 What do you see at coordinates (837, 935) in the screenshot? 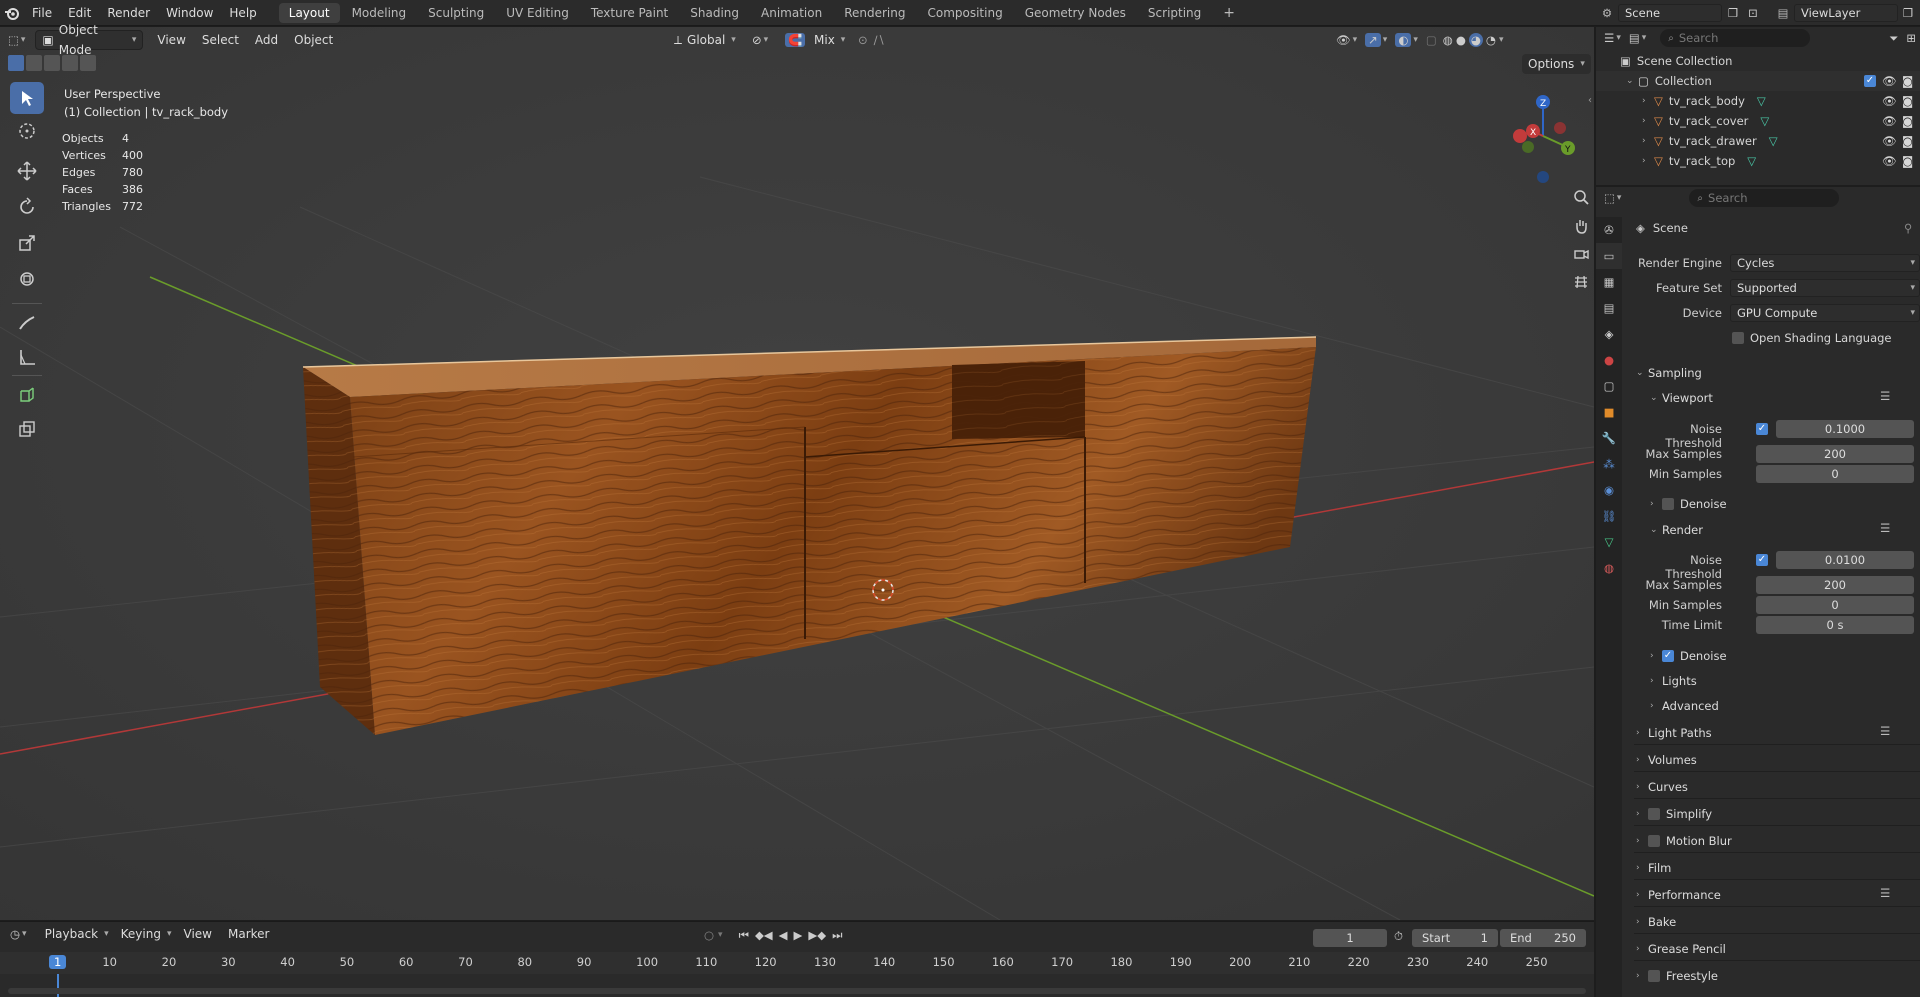
I see `jump-end-icon: ⏭` at bounding box center [837, 935].